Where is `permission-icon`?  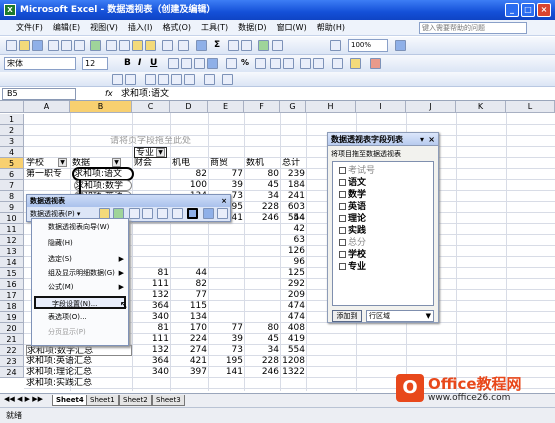 permission-icon is located at coordinates (53, 45).